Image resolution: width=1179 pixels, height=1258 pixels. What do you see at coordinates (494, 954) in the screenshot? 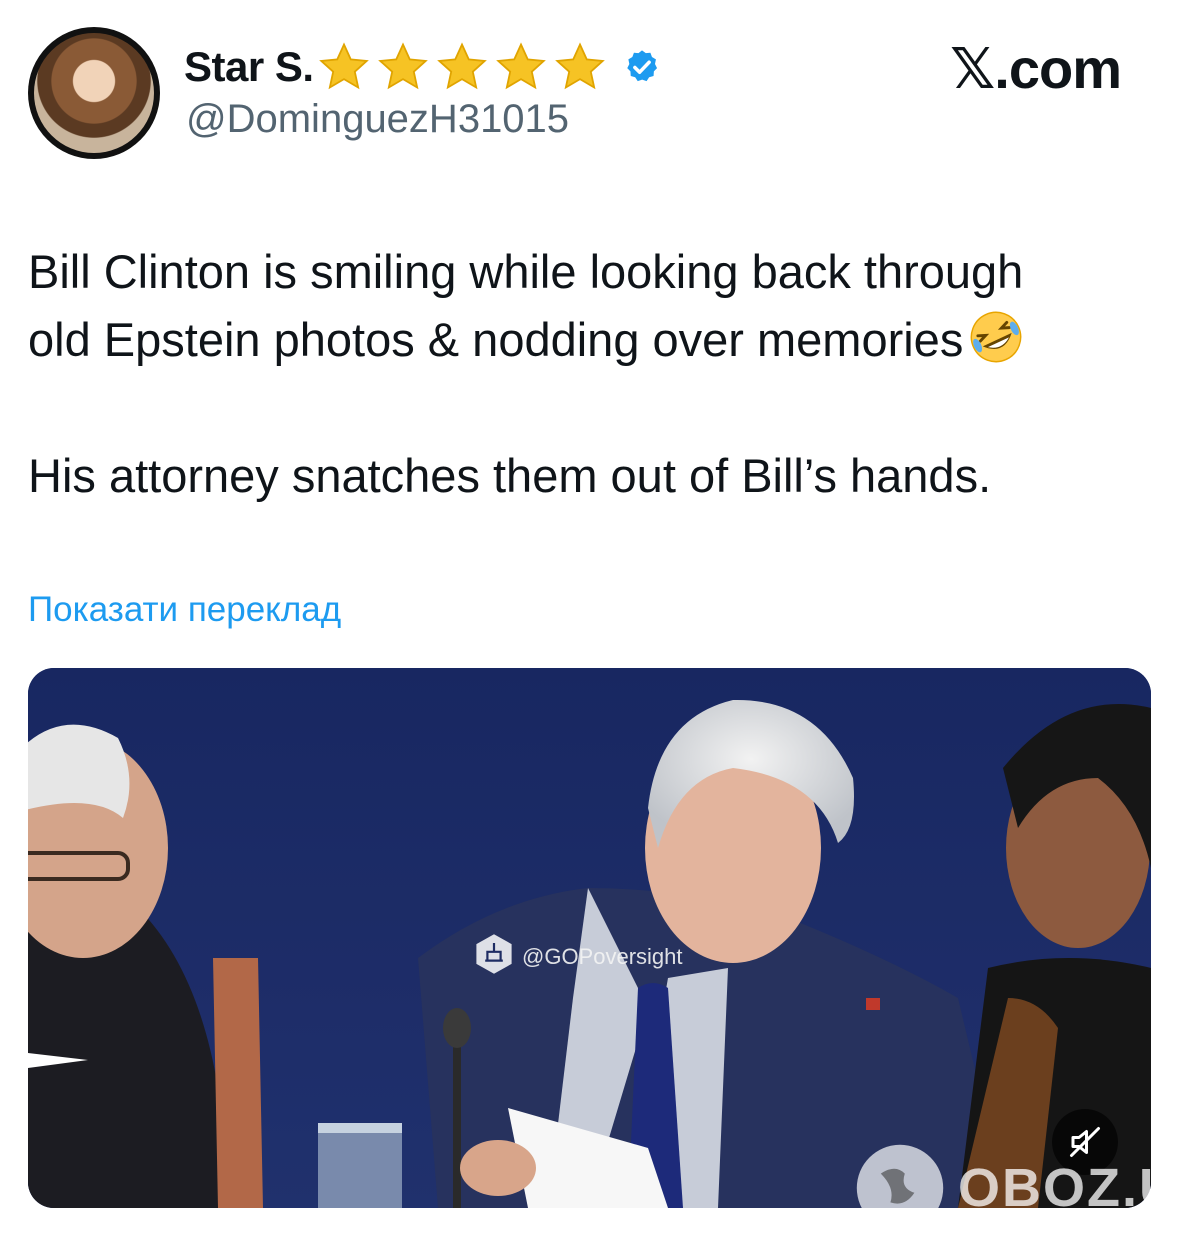
I see `capitol-watermark-icon` at bounding box center [494, 954].